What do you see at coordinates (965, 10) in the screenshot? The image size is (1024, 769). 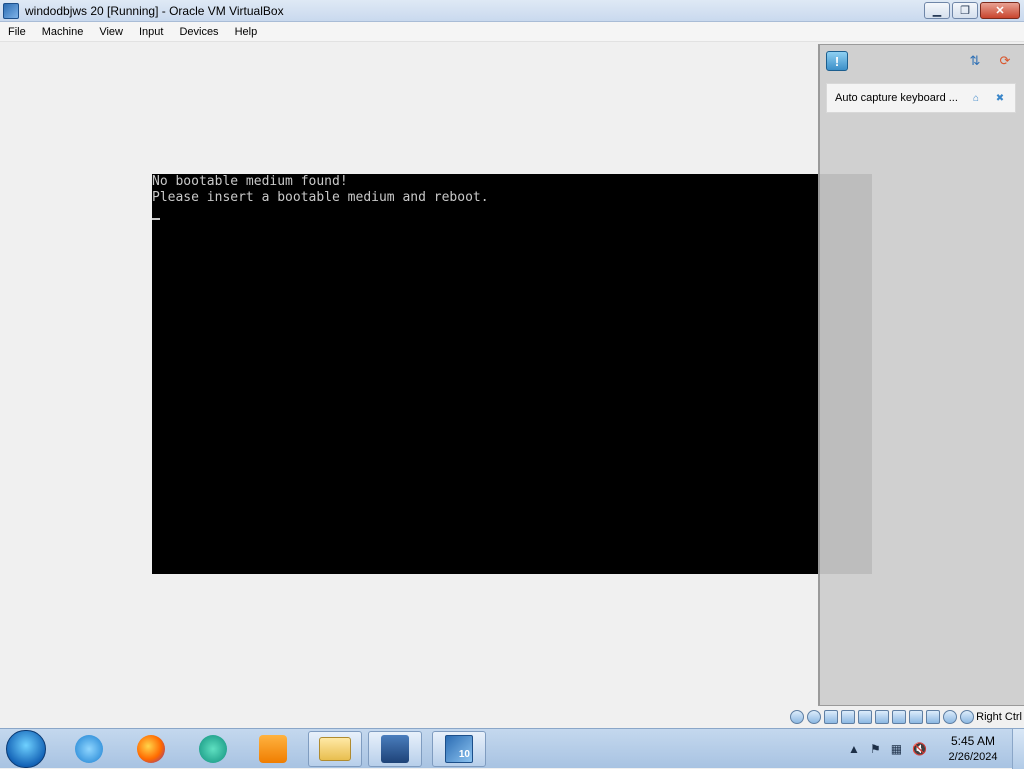 I see `restore-button: ❐` at bounding box center [965, 10].